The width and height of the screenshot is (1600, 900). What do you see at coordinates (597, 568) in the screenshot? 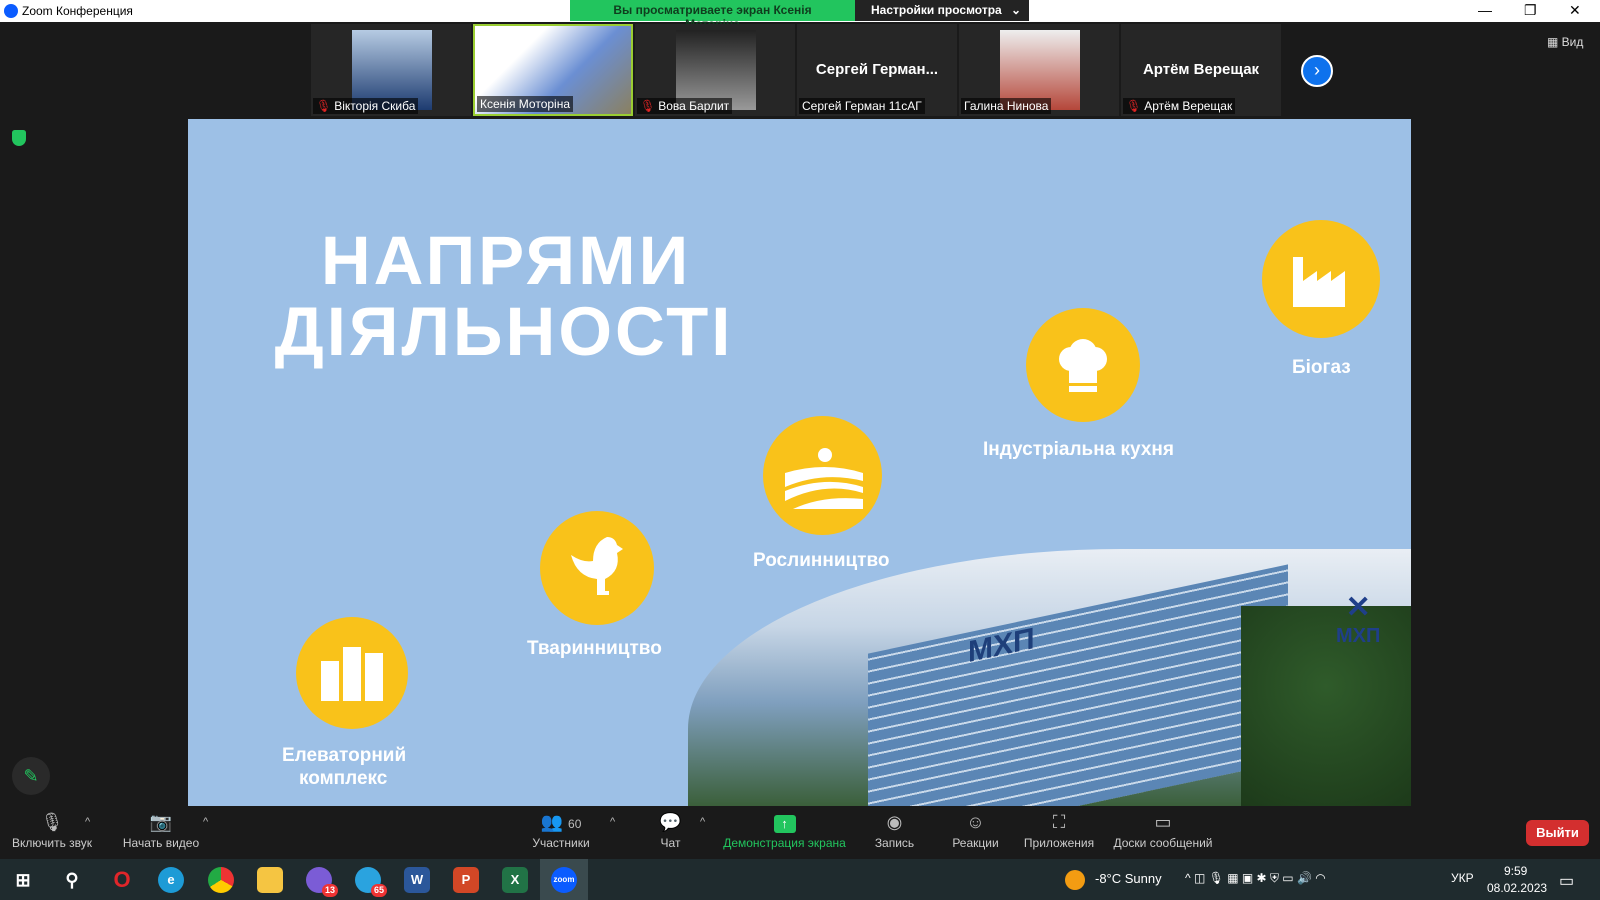
I see `rooster-icon` at bounding box center [597, 568].